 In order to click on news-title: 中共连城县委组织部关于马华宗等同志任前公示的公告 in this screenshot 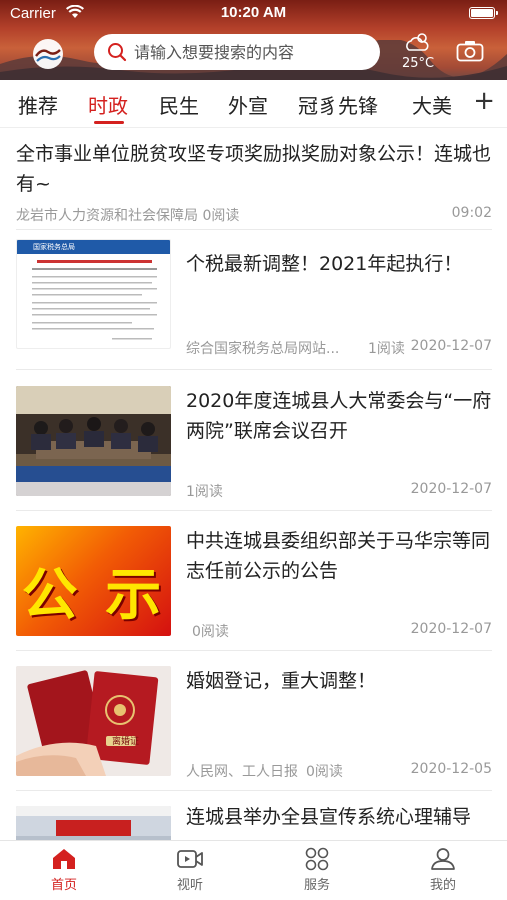, I will do `click(338, 556)`.